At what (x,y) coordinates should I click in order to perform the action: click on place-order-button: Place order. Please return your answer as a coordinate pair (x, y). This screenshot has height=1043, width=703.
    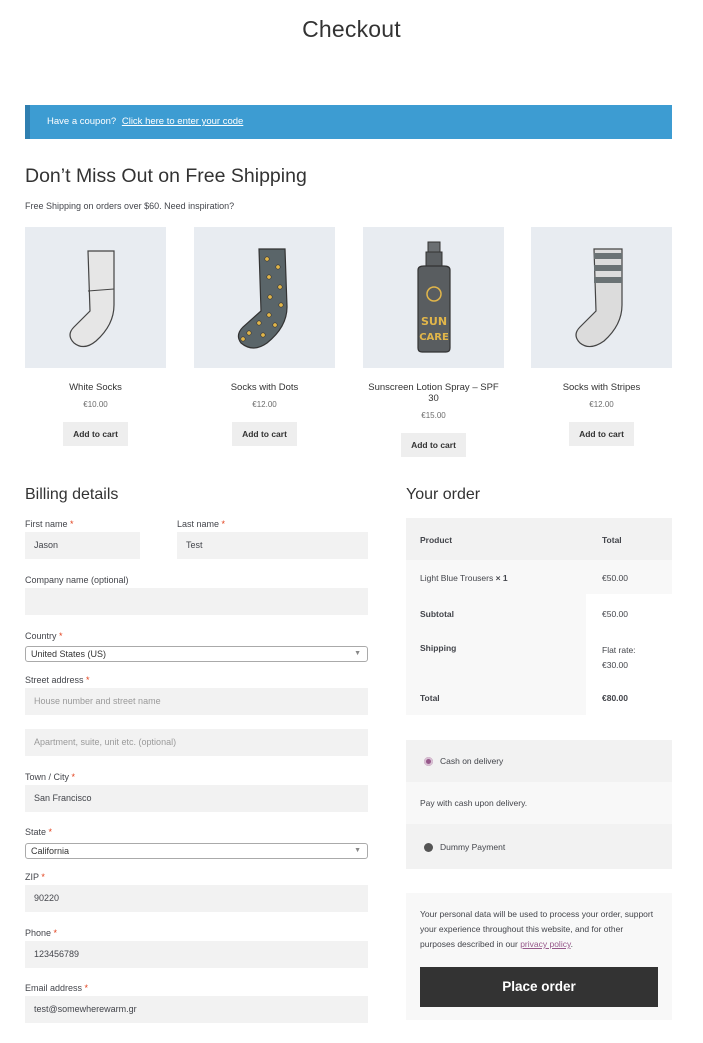
    Looking at the image, I should click on (539, 987).